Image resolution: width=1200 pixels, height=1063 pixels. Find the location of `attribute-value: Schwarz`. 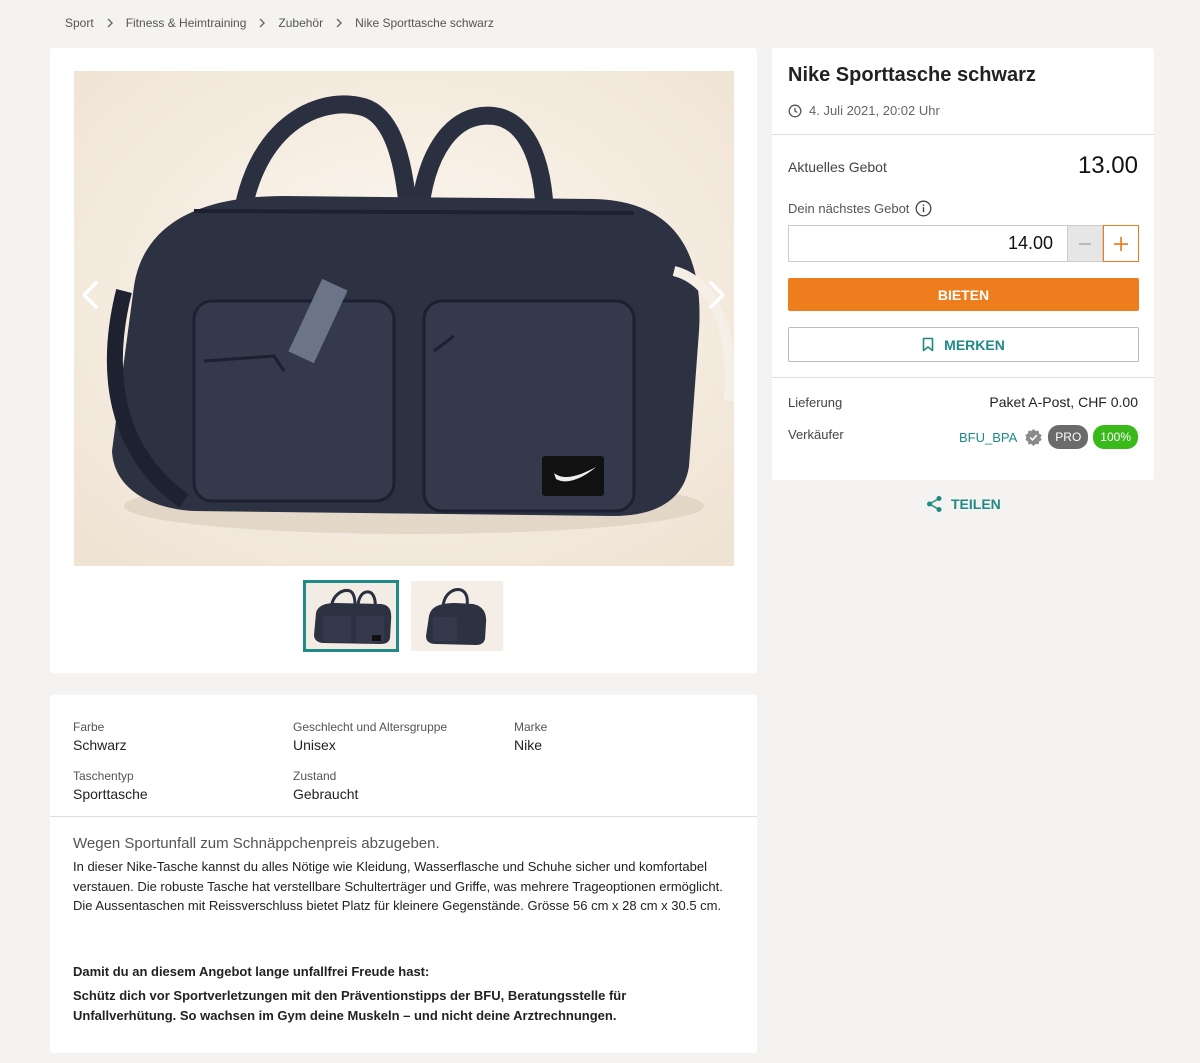

attribute-value: Schwarz is located at coordinates (100, 745).